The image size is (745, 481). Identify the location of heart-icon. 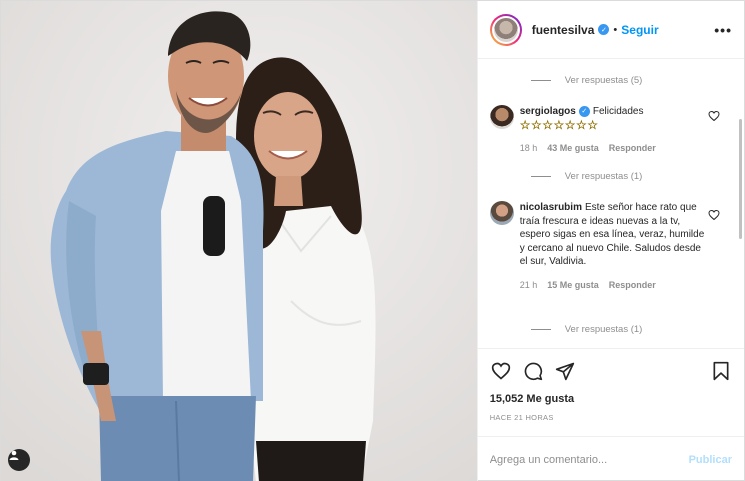
(501, 371).